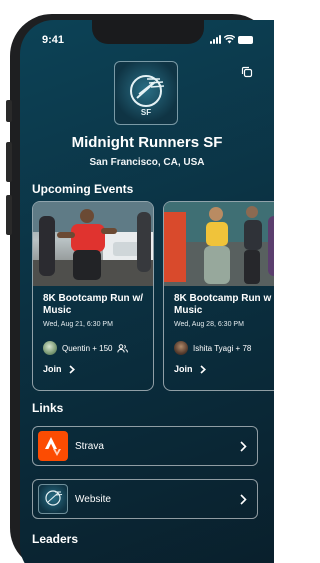 This screenshot has width=320, height=563. I want to click on leaders-title: Leaders, so click(55, 539).